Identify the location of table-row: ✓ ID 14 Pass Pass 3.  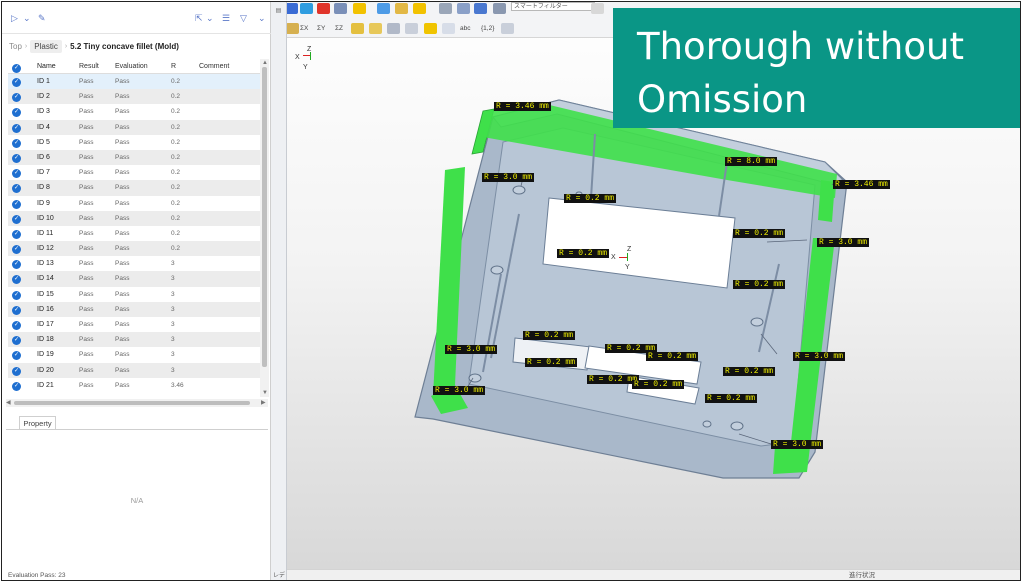
(134, 279).